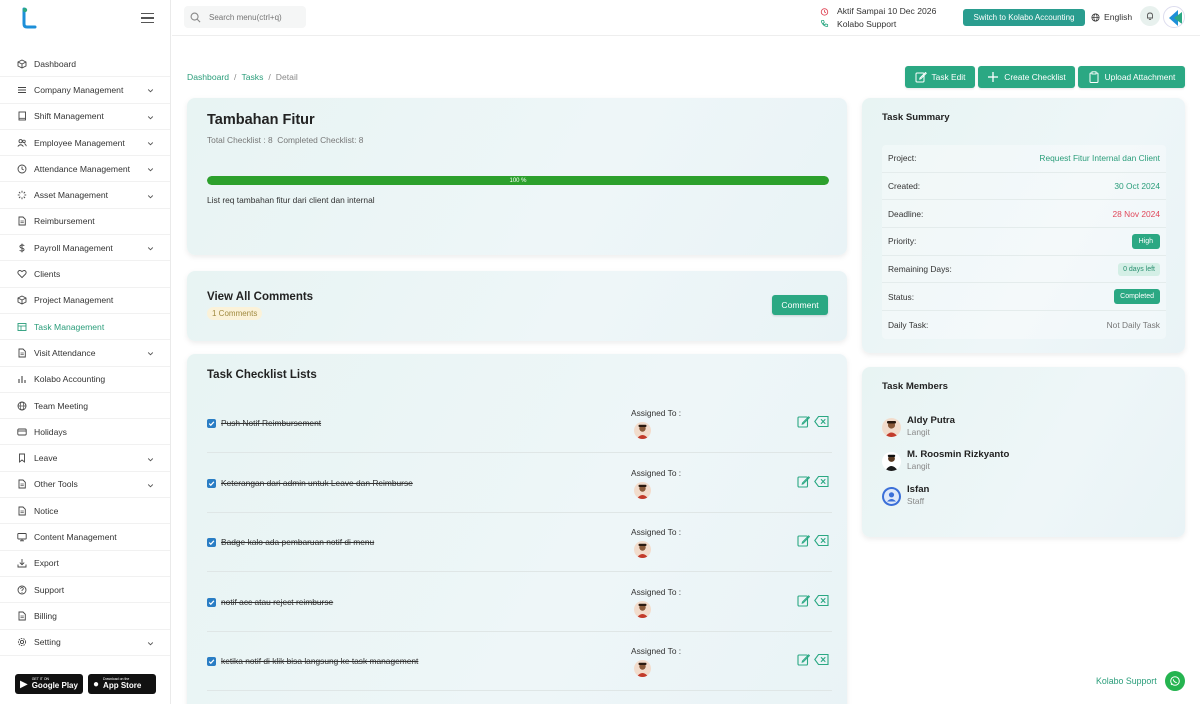 The width and height of the screenshot is (1200, 704). What do you see at coordinates (85, 432) in the screenshot?
I see `sidebar-item-holidays: Holidays` at bounding box center [85, 432].